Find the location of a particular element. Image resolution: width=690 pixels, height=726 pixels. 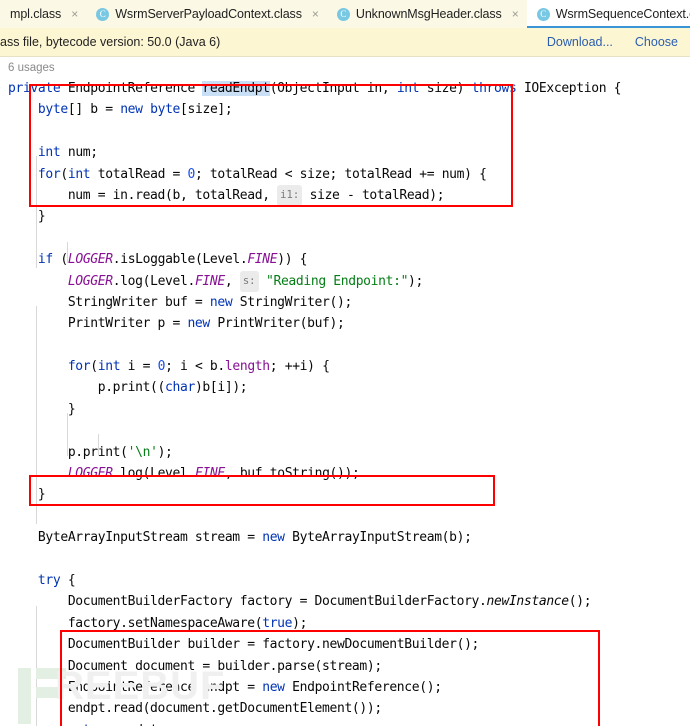

inlay-hint-badge: s: is located at coordinates (249, 281).